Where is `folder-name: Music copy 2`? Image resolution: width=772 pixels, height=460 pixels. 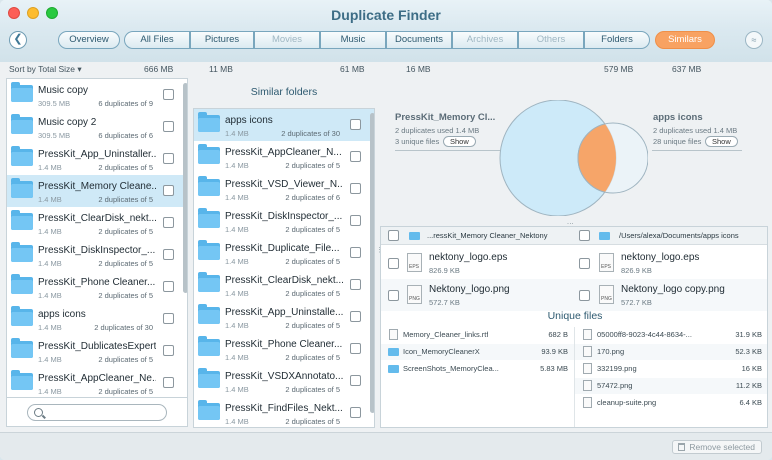
folder-name: Music copy 2 is located at coordinates (67, 122).